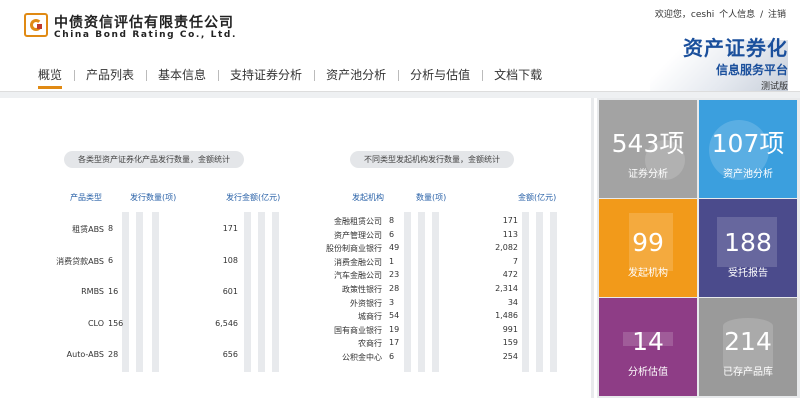  What do you see at coordinates (394, 248) in the screenshot?
I see `row-count: 49` at bounding box center [394, 248].